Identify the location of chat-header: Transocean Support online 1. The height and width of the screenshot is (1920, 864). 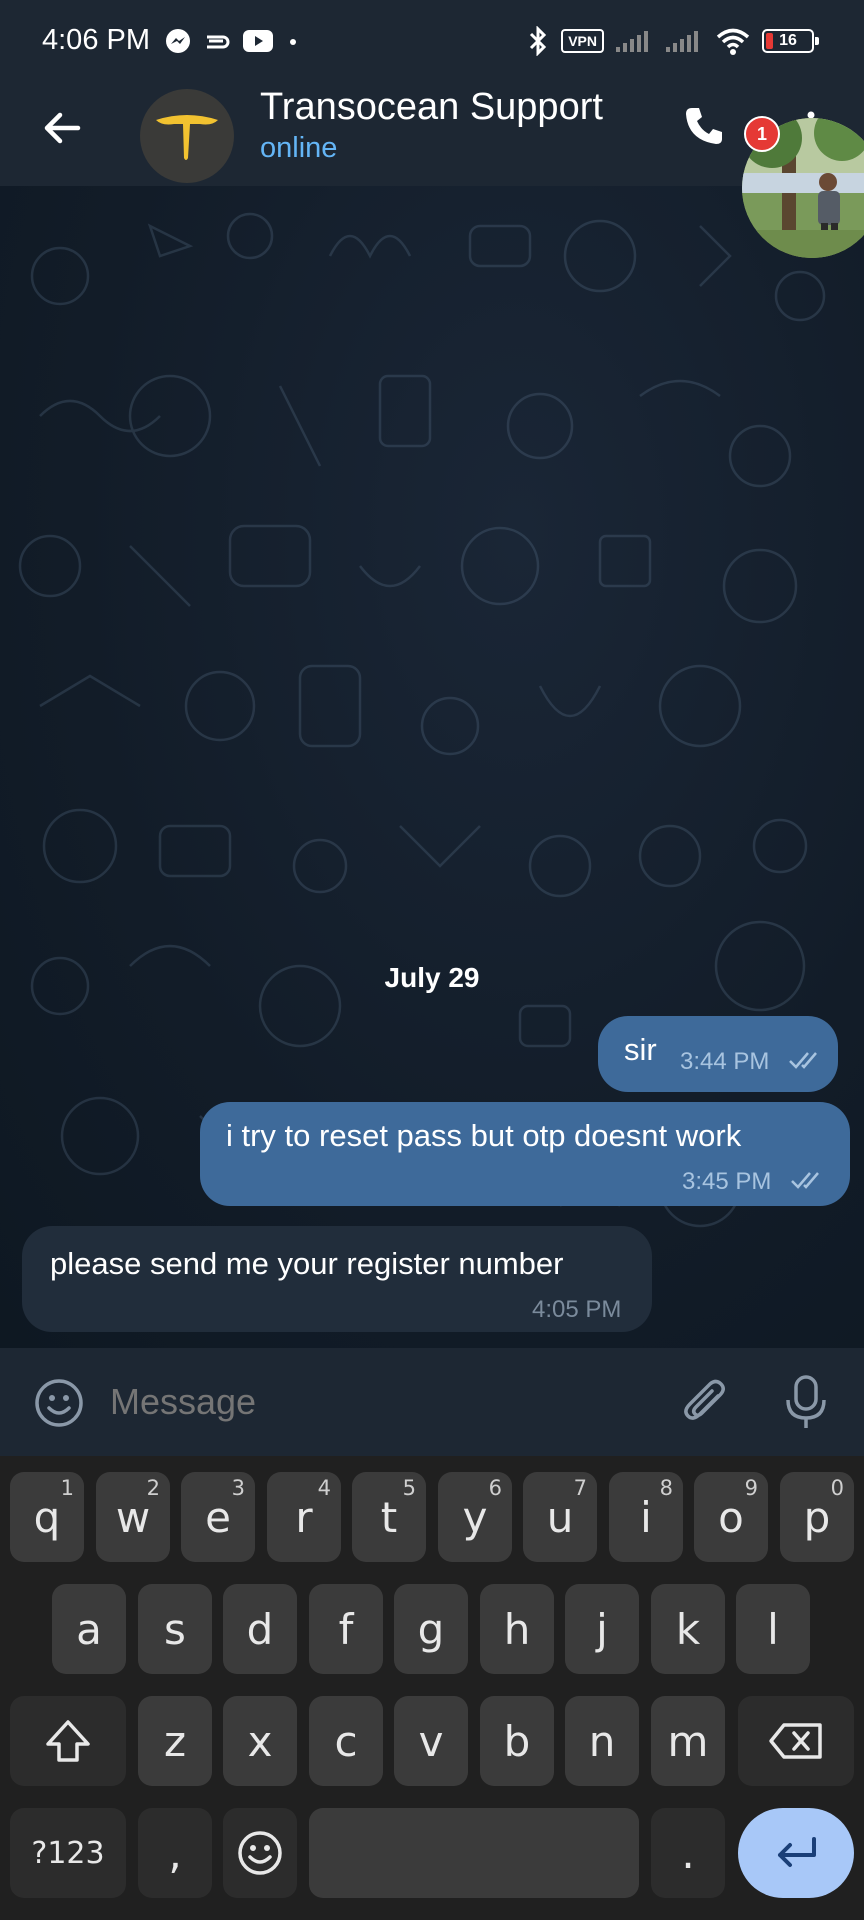
(432, 133).